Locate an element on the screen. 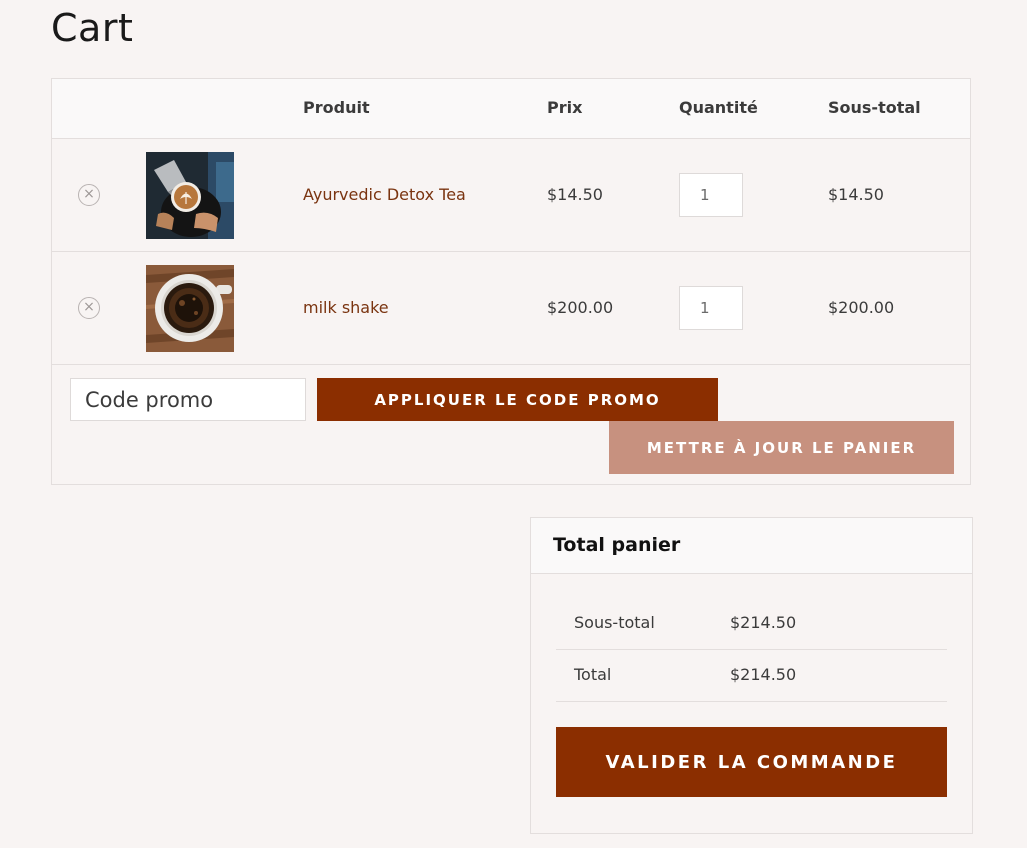 Image resolution: width=1027 pixels, height=848 pixels. product-price: $14.50 is located at coordinates (575, 194).